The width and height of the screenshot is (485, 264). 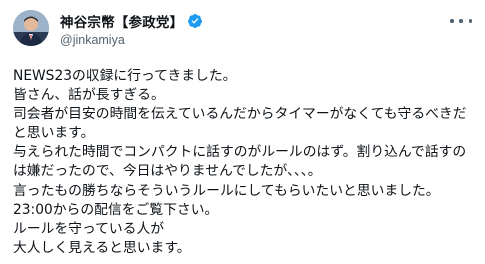 What do you see at coordinates (226, 190) in the screenshot?
I see `tweet-line: 言ったもの勝ちならそういうルールにしてもらいたいと思いました。` at bounding box center [226, 190].